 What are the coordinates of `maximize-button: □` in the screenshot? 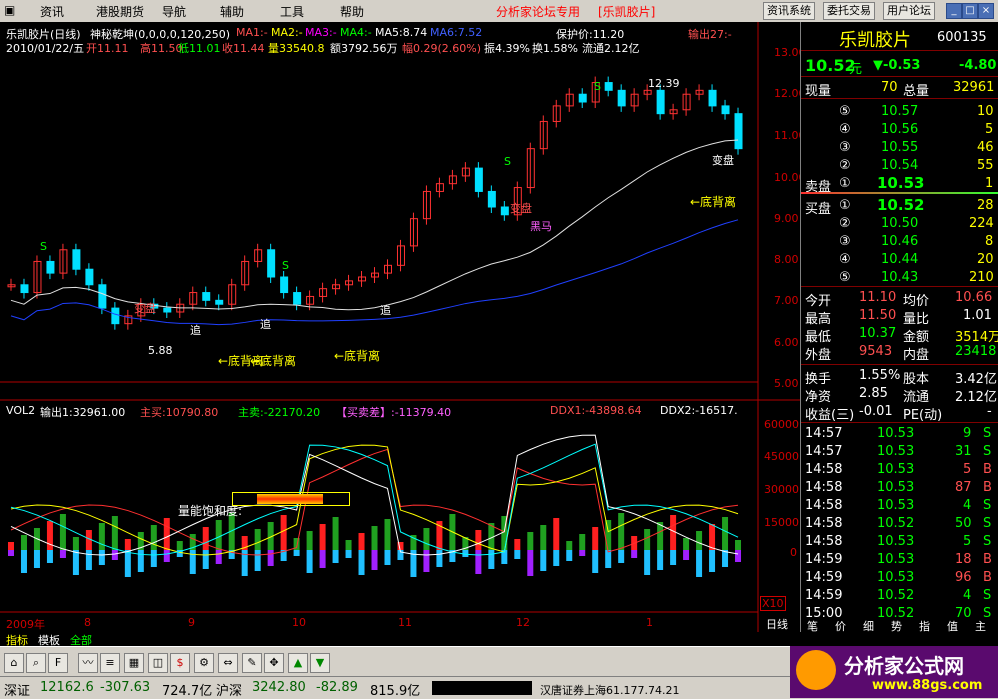 It's located at (970, 11).